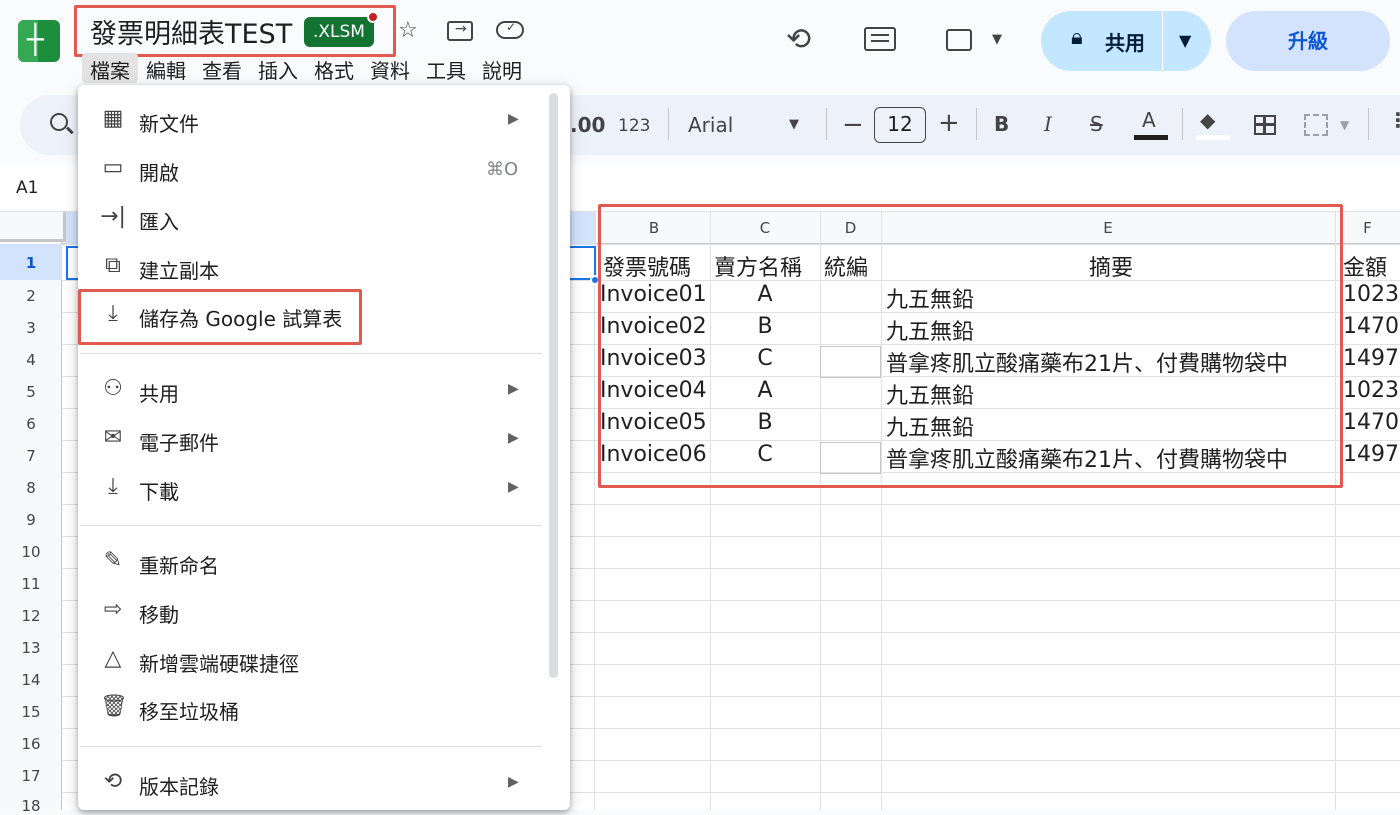 The image size is (1400, 815). I want to click on row-number: 17, so click(31, 776).